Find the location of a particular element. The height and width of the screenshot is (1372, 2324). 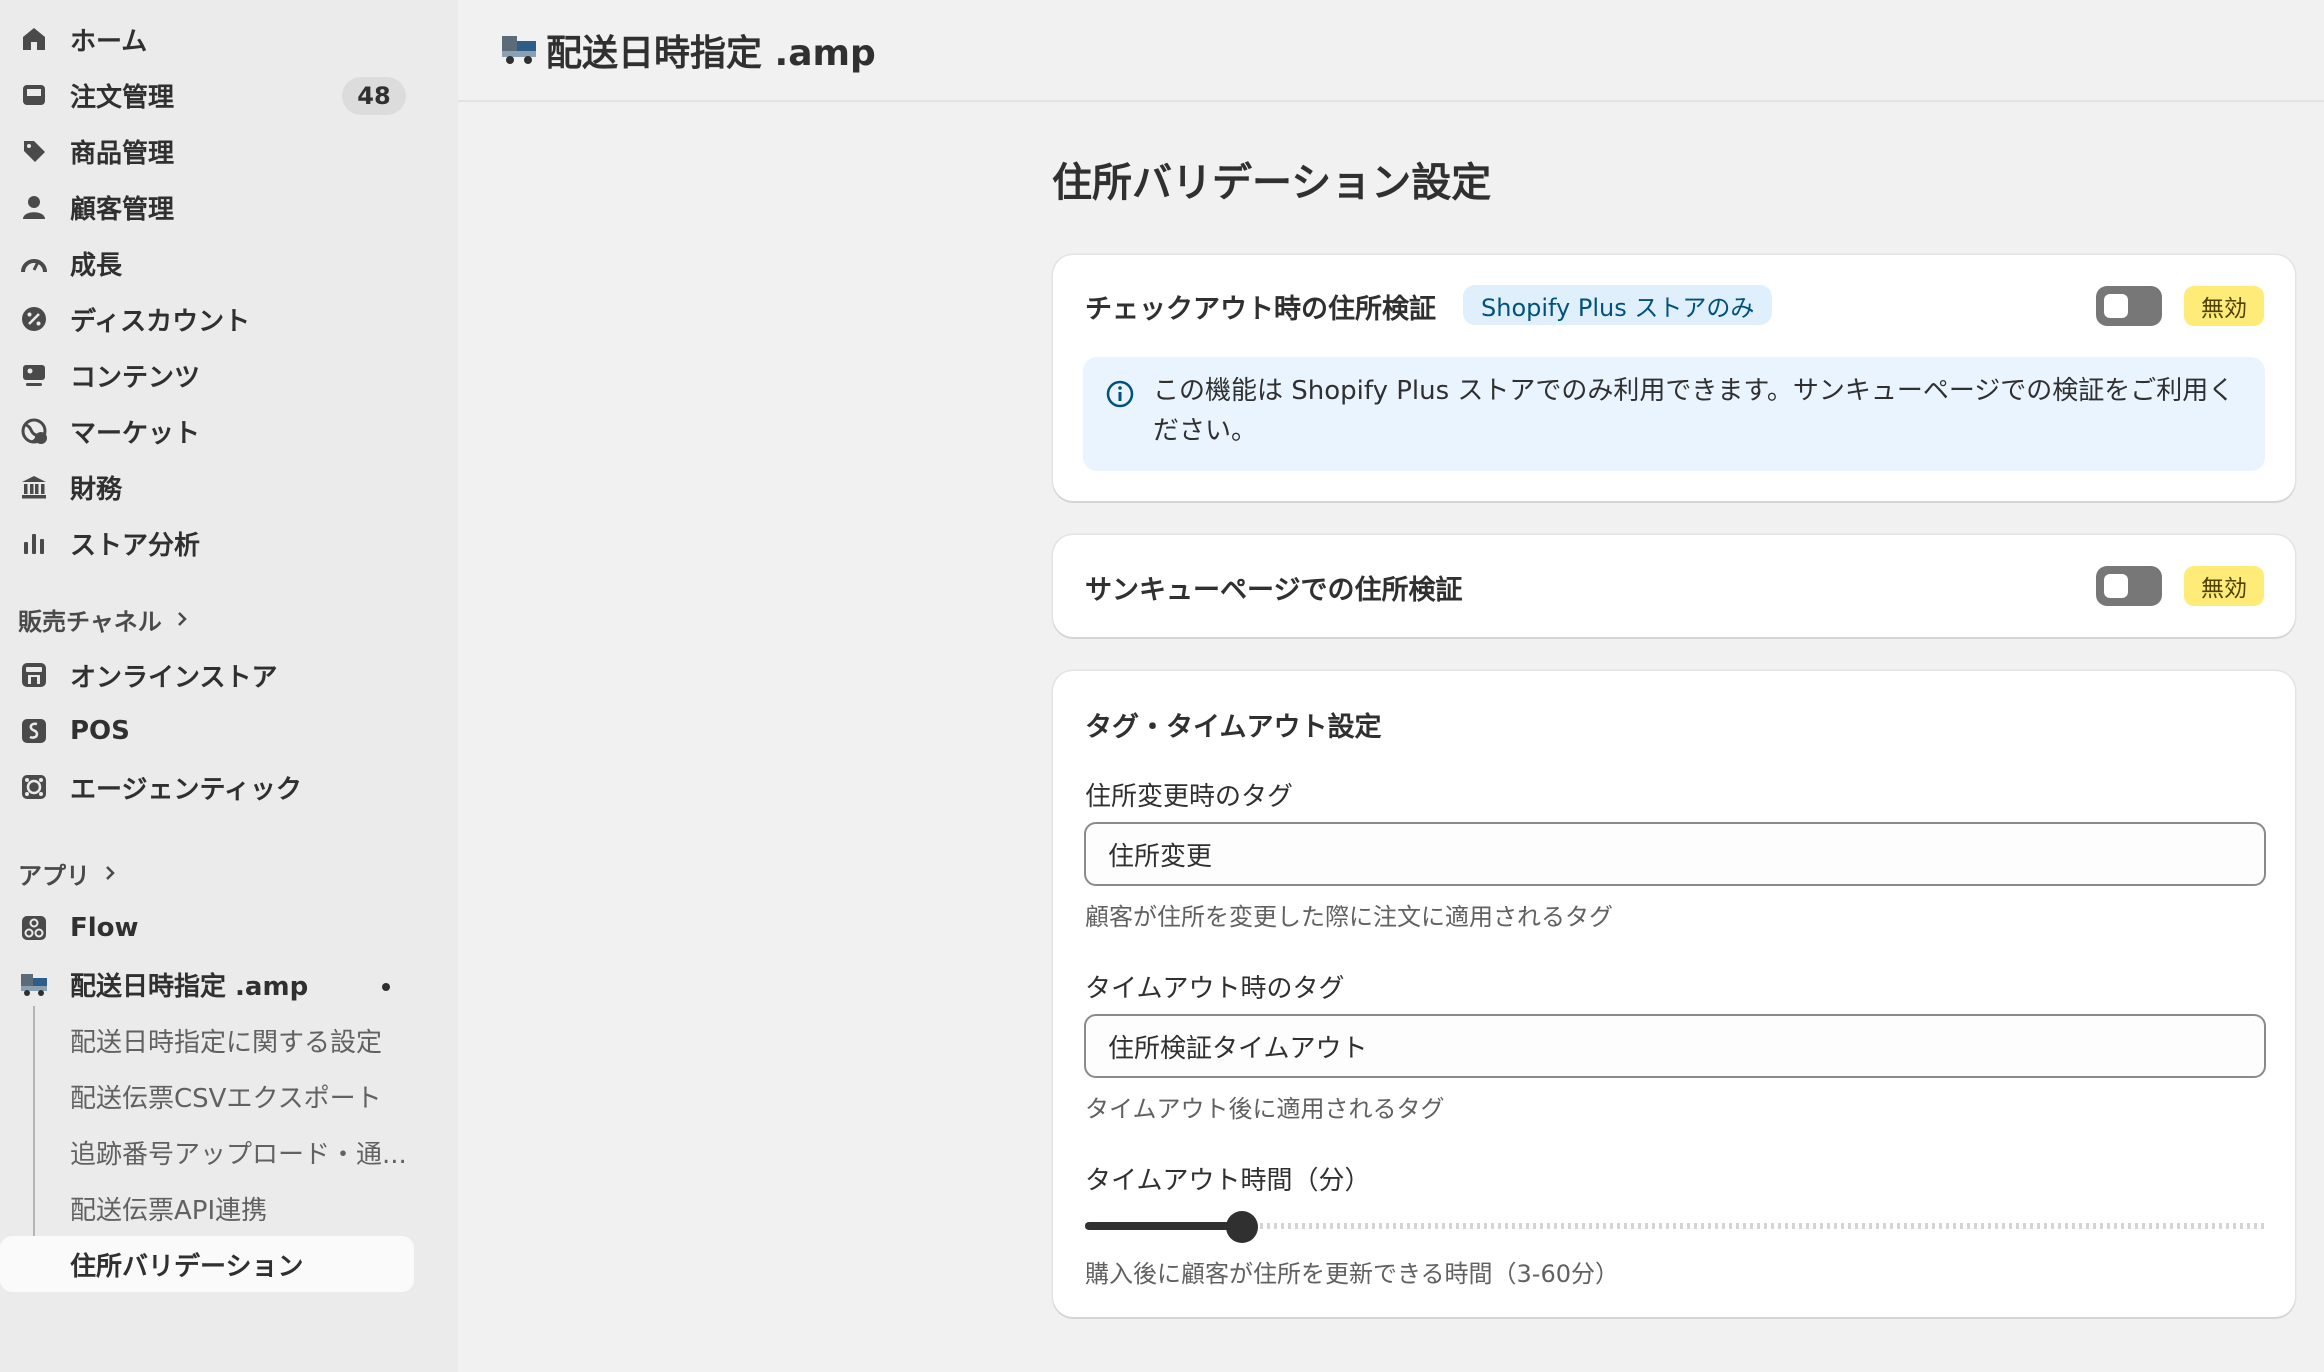

timeout-tag-label: タイムアウト時のタグ is located at coordinates (1215, 989).